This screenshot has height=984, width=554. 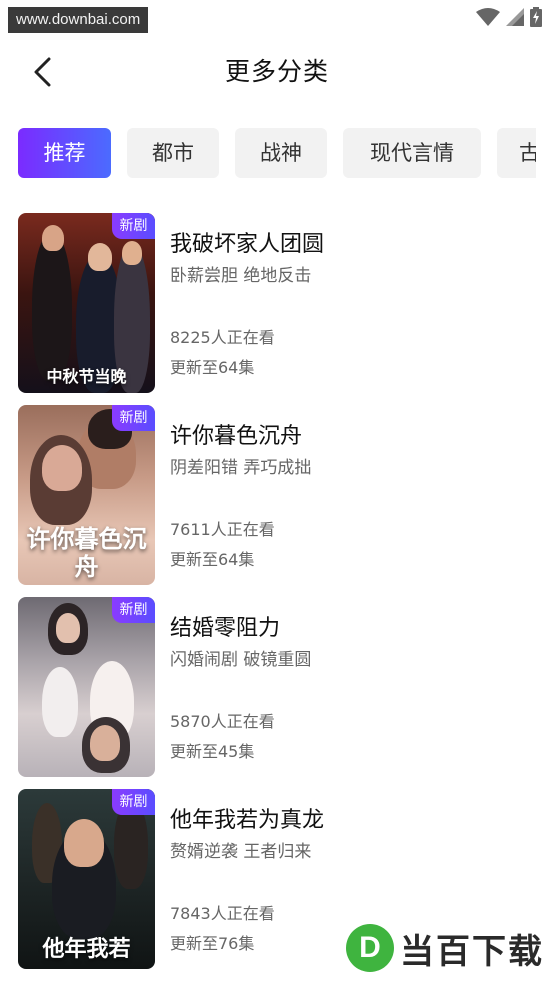 I want to click on viewer-count: 7611人正在看, so click(x=222, y=529).